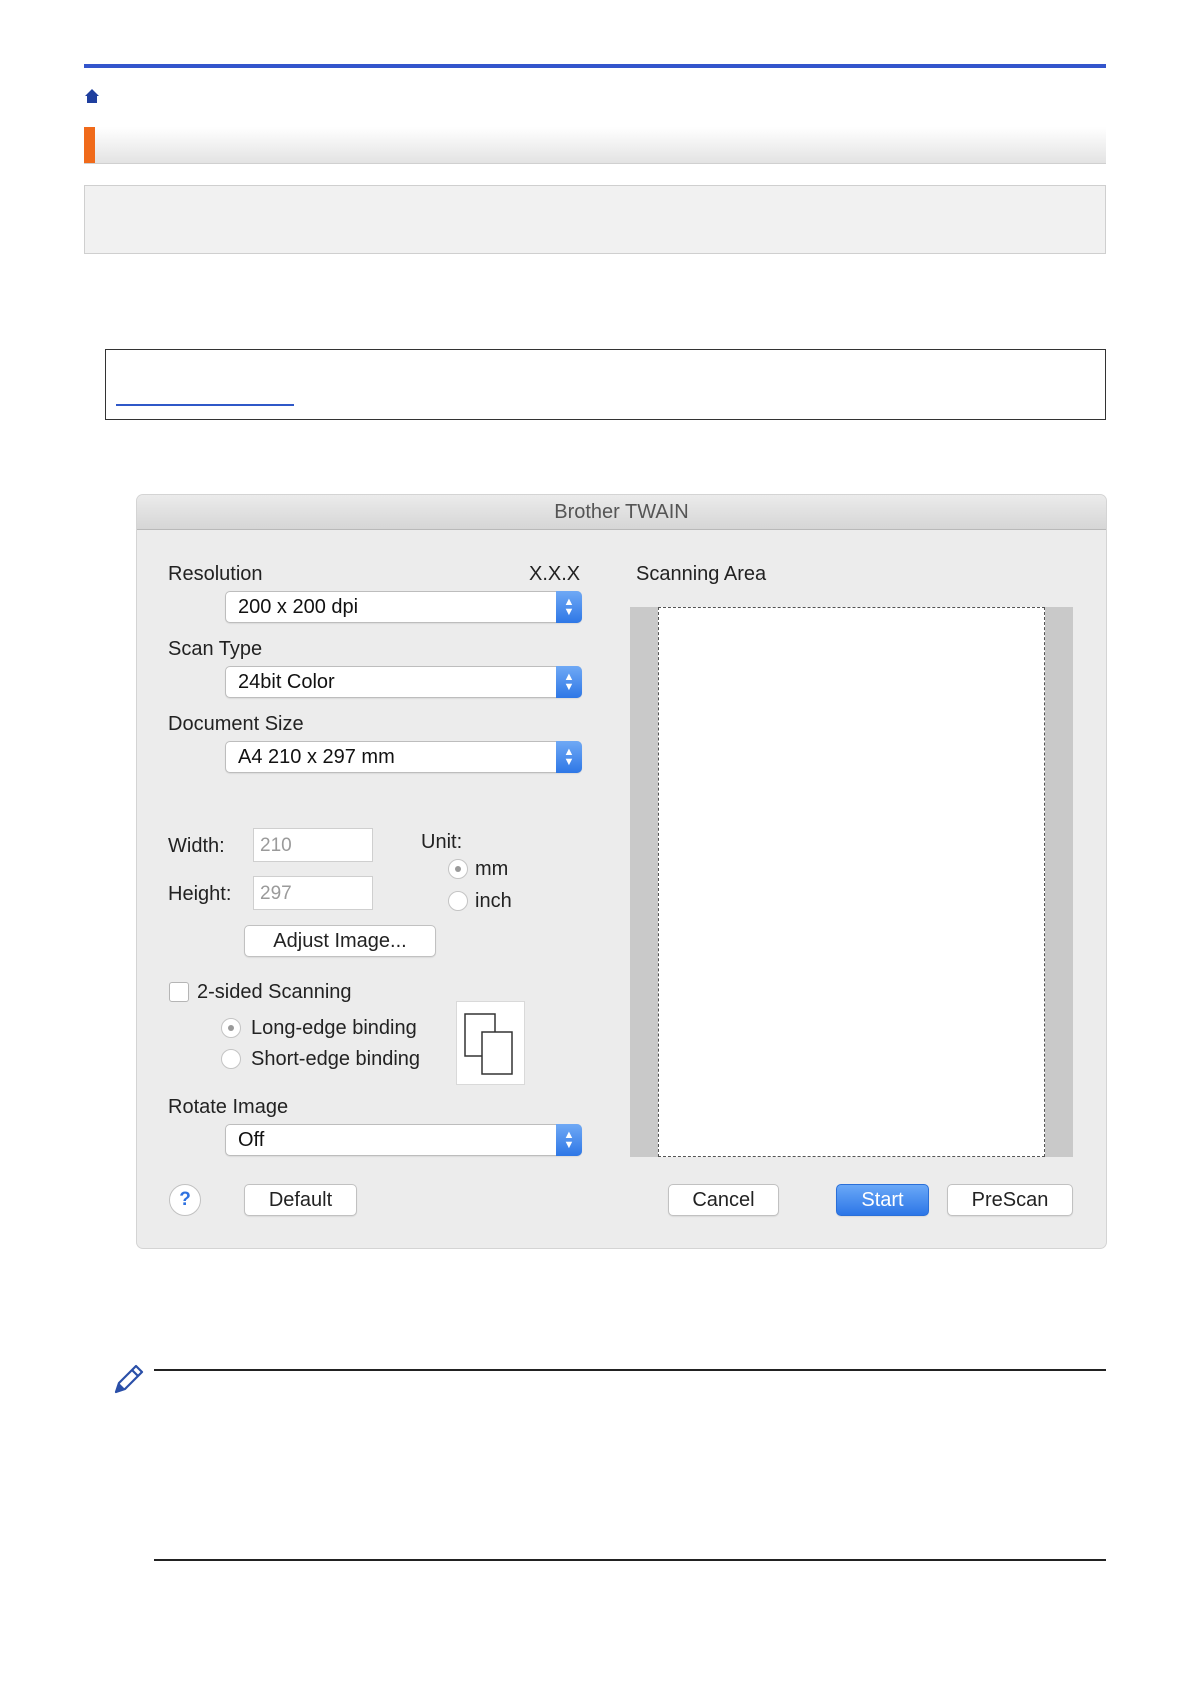  I want to click on short-edge-label: Short-edge binding, so click(336, 1059).